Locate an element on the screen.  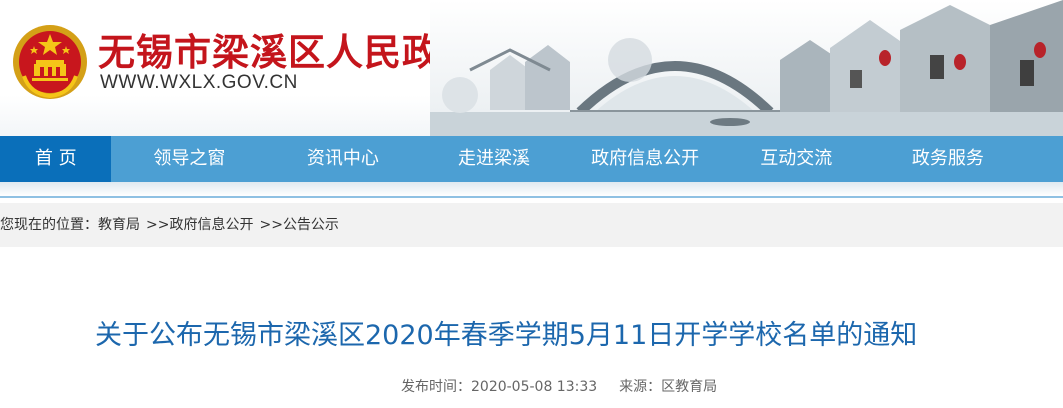
article-title-row: 关于公布无锡市梁溪区2020年春季学期5月11日开学学校名单的通知 is located at coordinates (531, 332).